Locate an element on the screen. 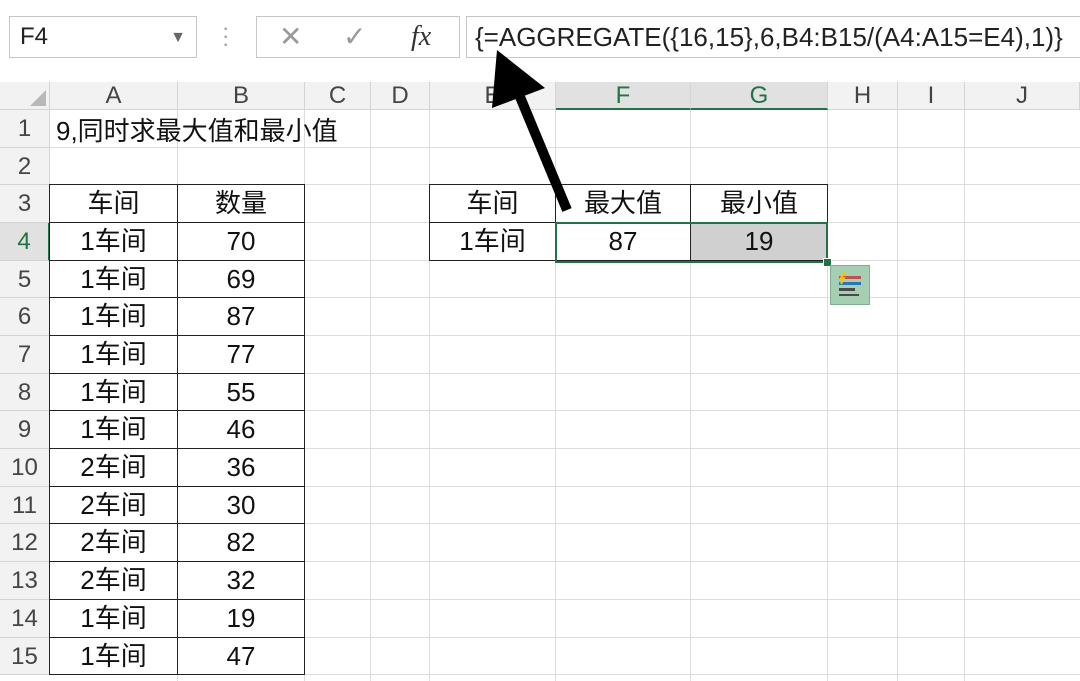 Image resolution: width=1080 pixels, height=681 pixels. annotation-arrow-icon is located at coordinates (532, 131).